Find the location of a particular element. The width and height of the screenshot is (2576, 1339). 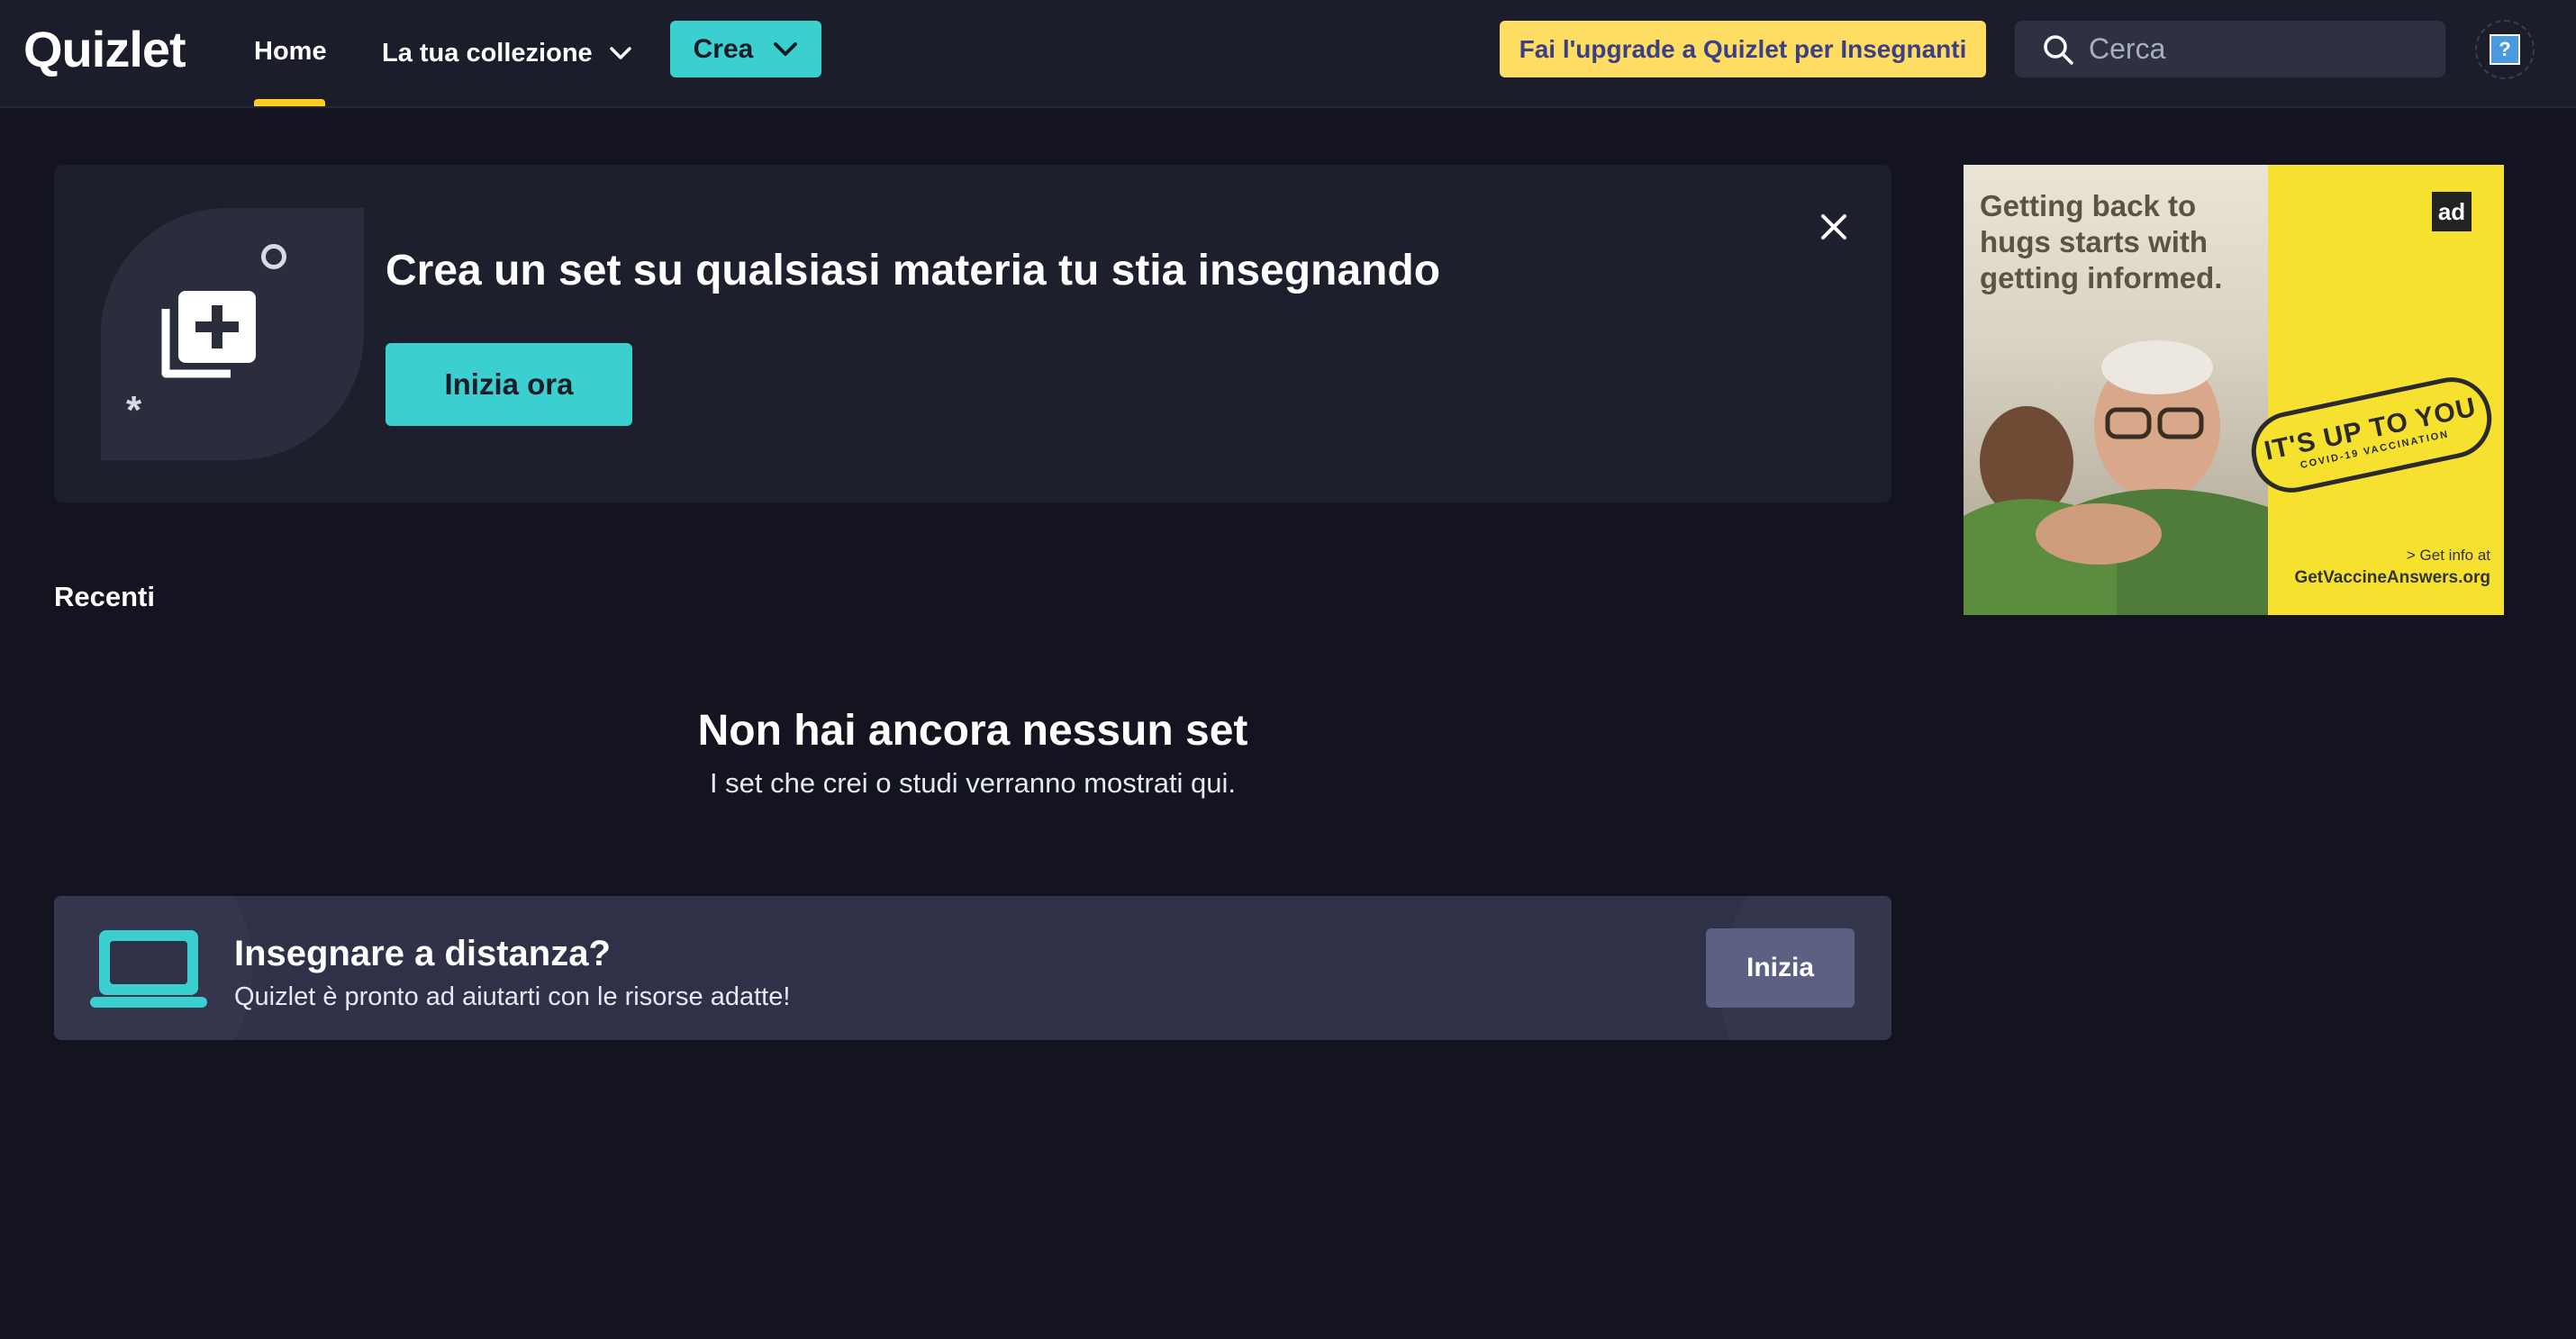

ad-url: GetVaccineAnswers.org is located at coordinates (2380, 578).